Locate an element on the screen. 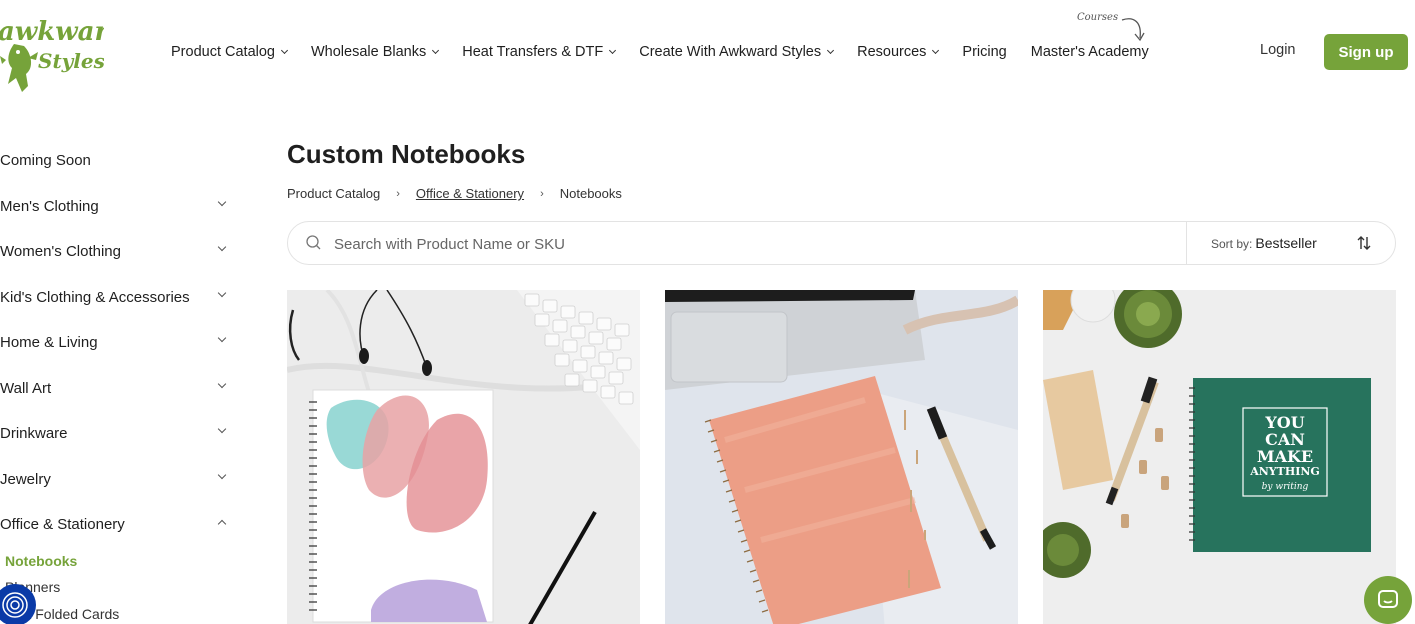 The image size is (1415, 624). sidebar-item-label: Women's Clothing is located at coordinates (60, 252).